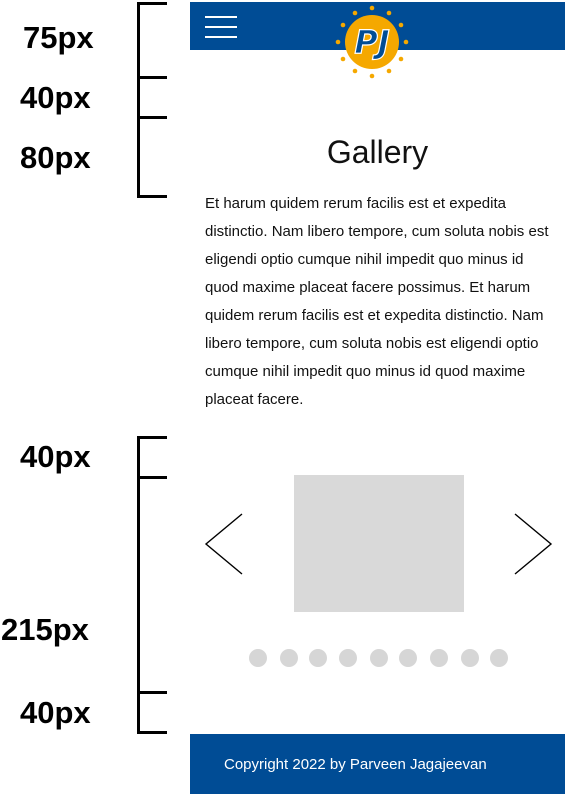  What do you see at coordinates (55, 157) in the screenshot?
I see `spacing-label-title: 80px` at bounding box center [55, 157].